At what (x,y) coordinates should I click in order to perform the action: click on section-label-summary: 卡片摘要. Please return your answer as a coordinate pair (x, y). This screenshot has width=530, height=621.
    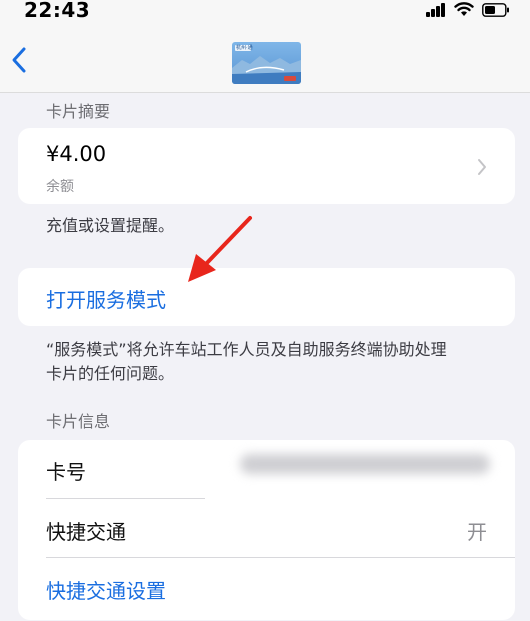
    Looking at the image, I should click on (78, 111).